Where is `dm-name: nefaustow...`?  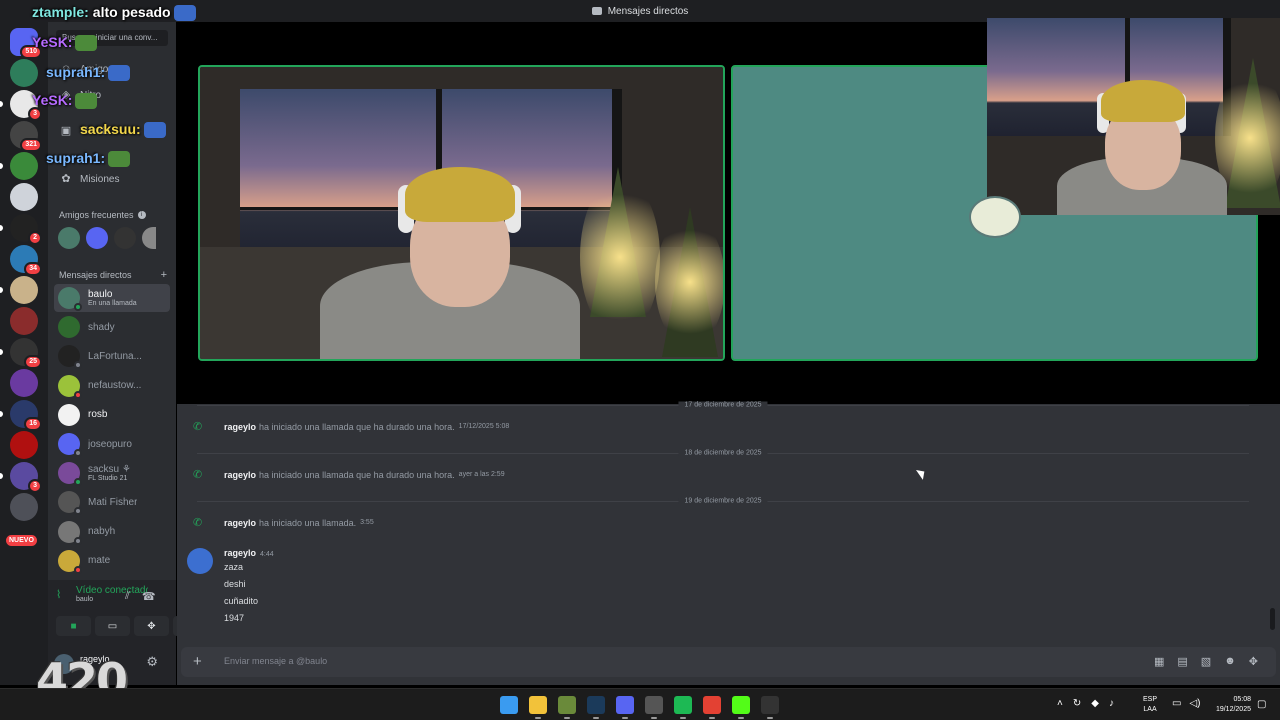
dm-name: nefaustow... is located at coordinates (115, 386).